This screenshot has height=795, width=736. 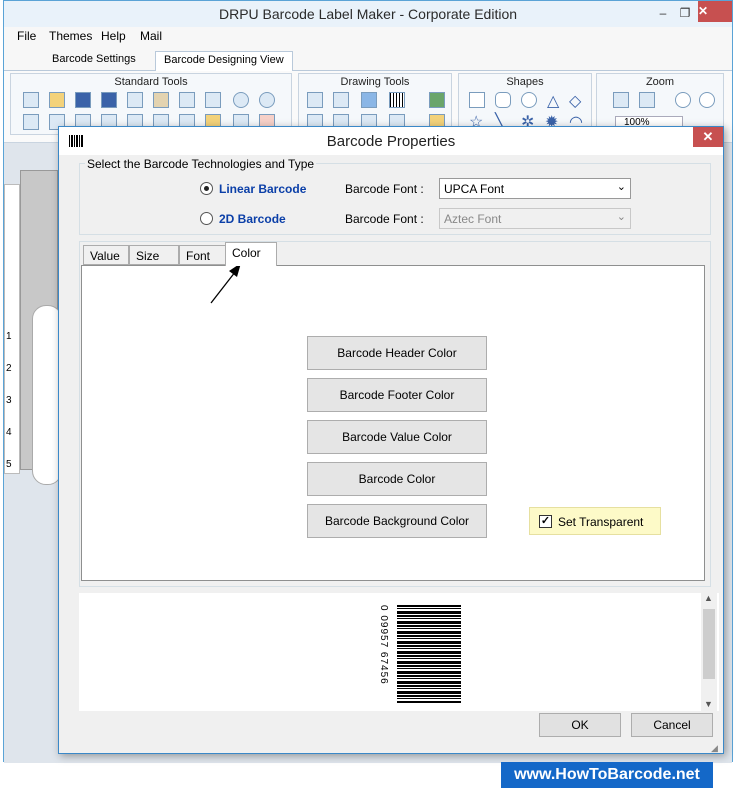 What do you see at coordinates (397, 521) in the screenshot?
I see `barcode-background-color-button: Barcode Background Color` at bounding box center [397, 521].